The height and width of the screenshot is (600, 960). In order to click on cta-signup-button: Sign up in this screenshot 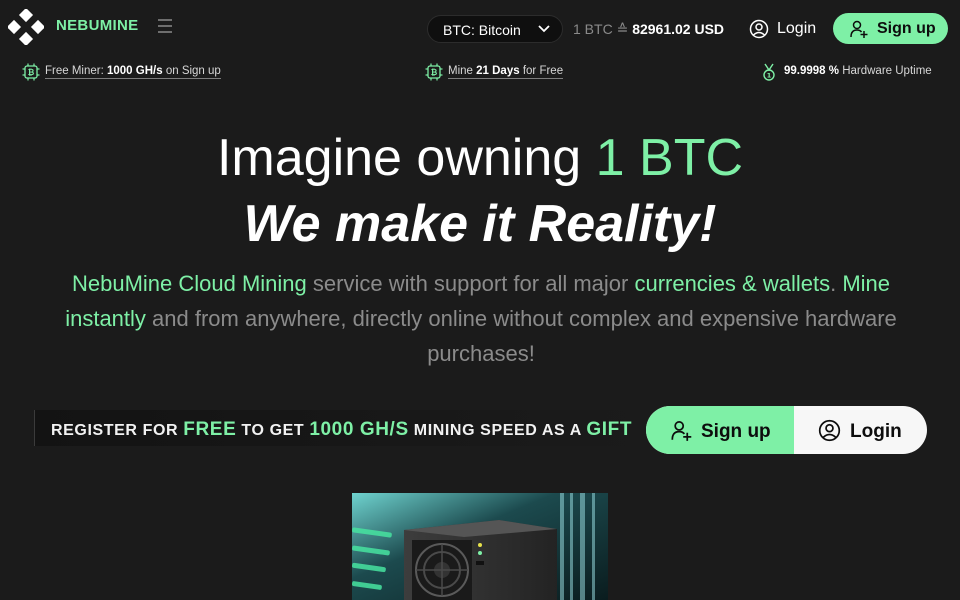, I will do `click(720, 430)`.